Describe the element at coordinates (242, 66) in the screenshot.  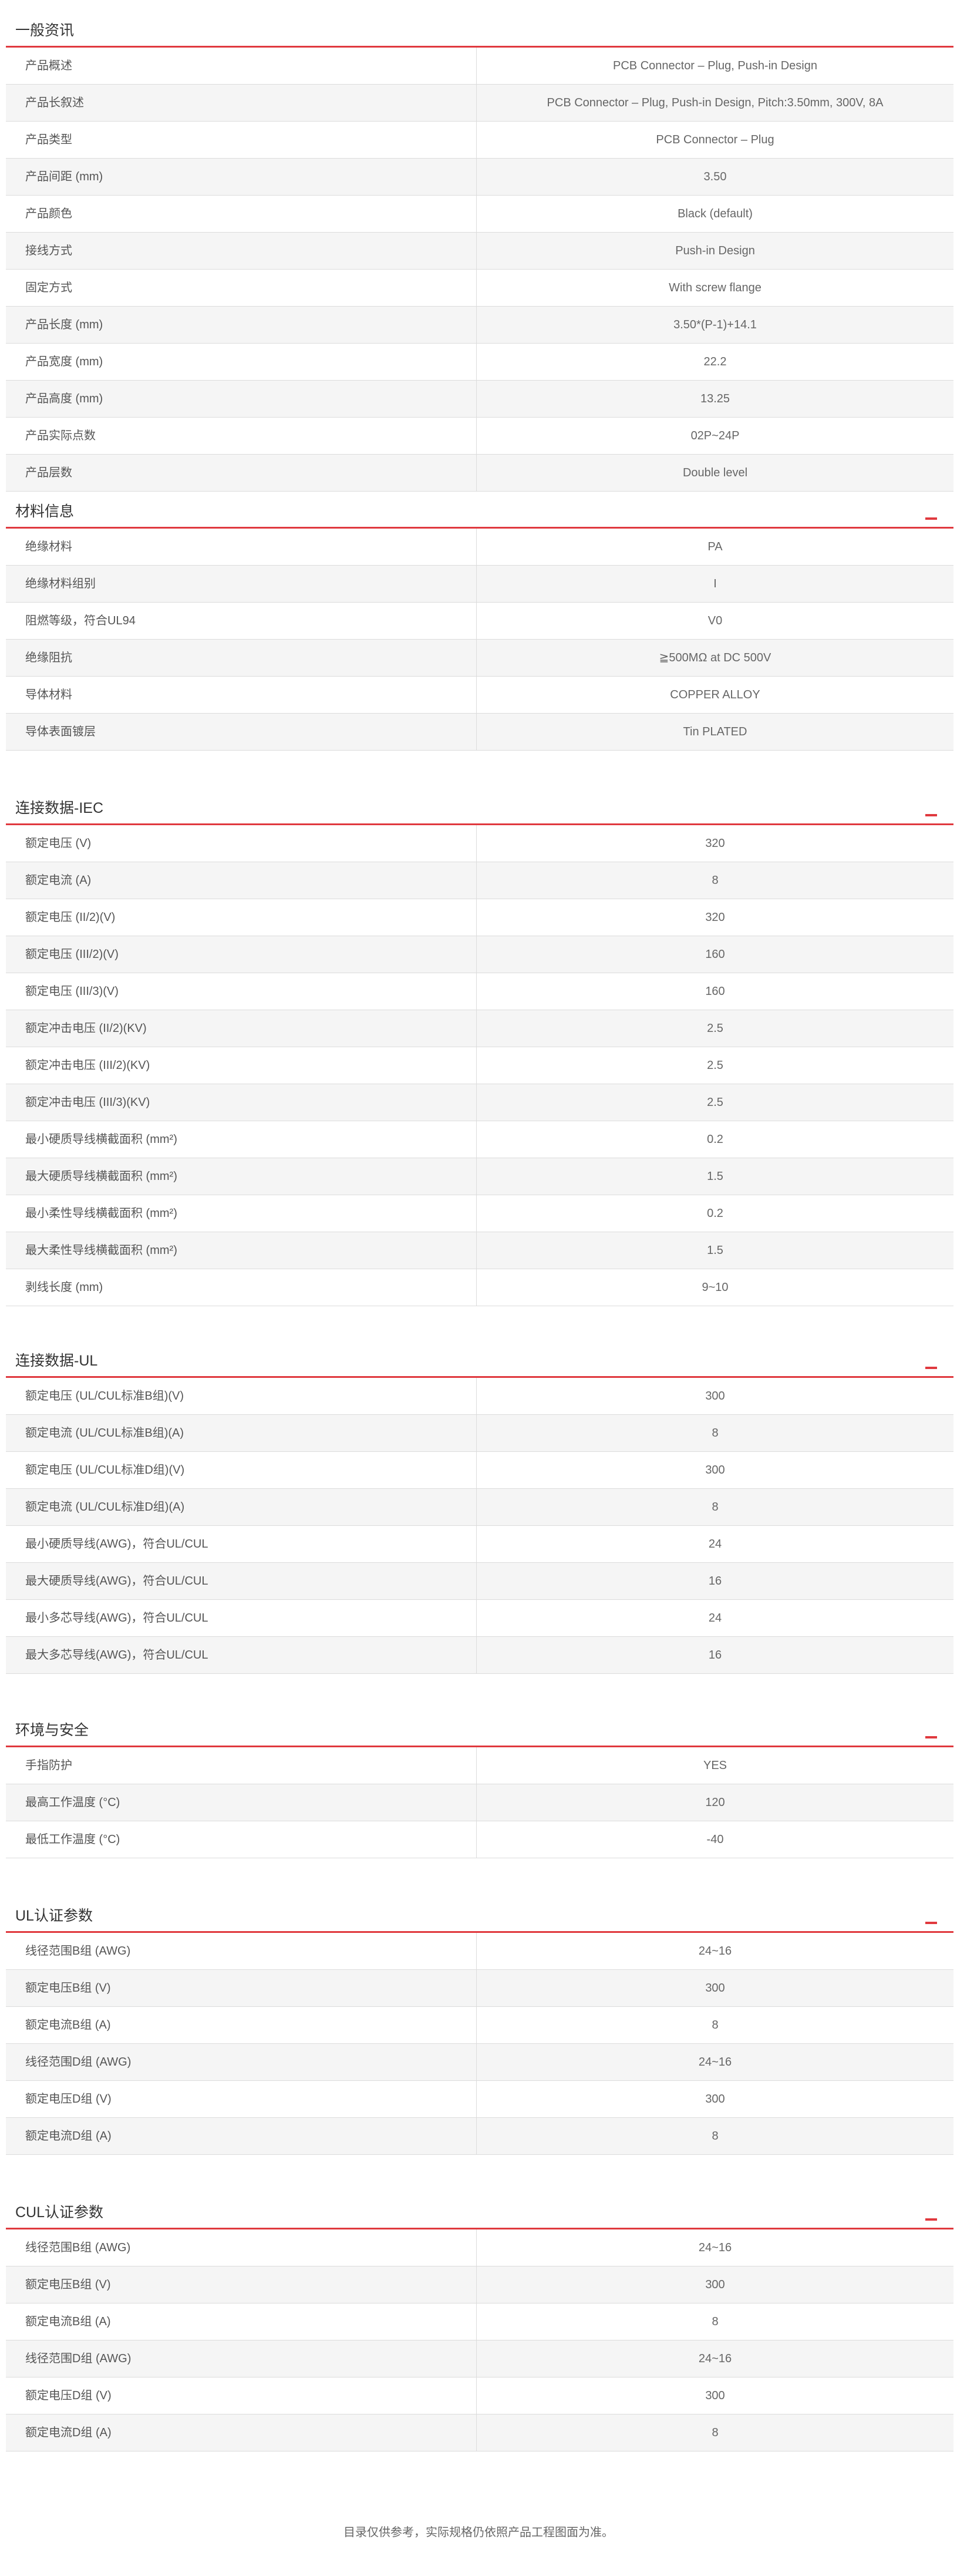
I see `spec-label: 产品概述` at that location.